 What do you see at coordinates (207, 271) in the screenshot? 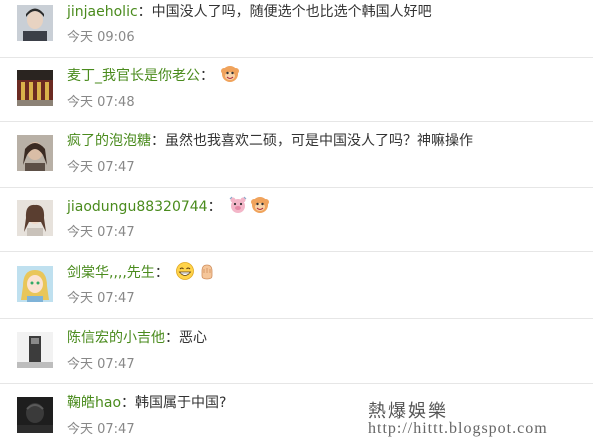
I see `fist-emoji-icon` at bounding box center [207, 271].